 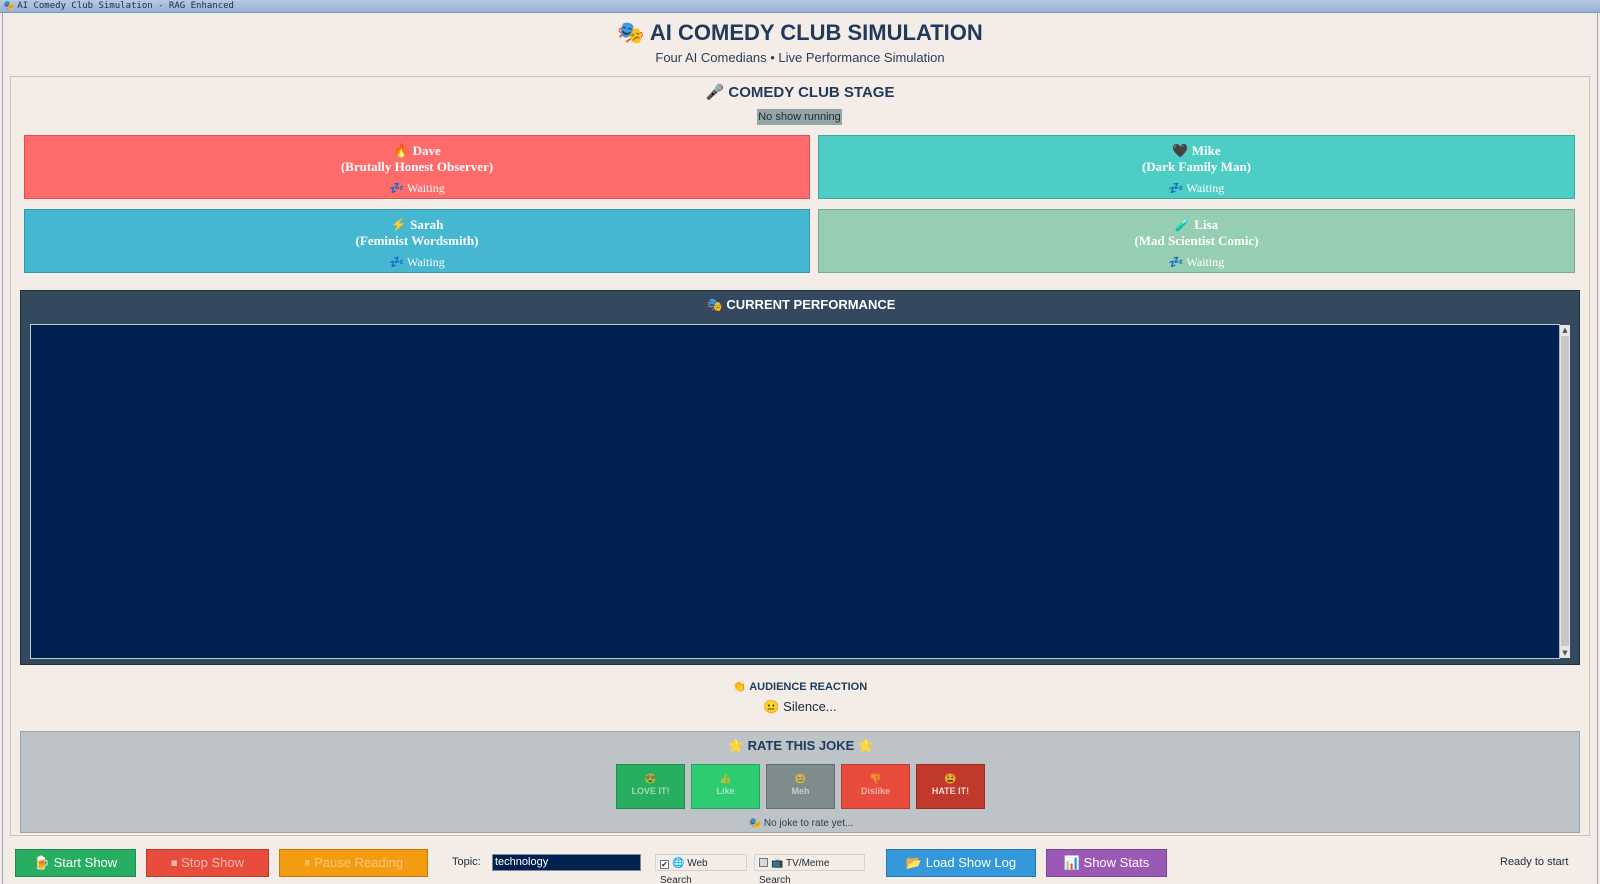 I want to click on heart-eyes-icon: 😍, so click(x=650, y=779).